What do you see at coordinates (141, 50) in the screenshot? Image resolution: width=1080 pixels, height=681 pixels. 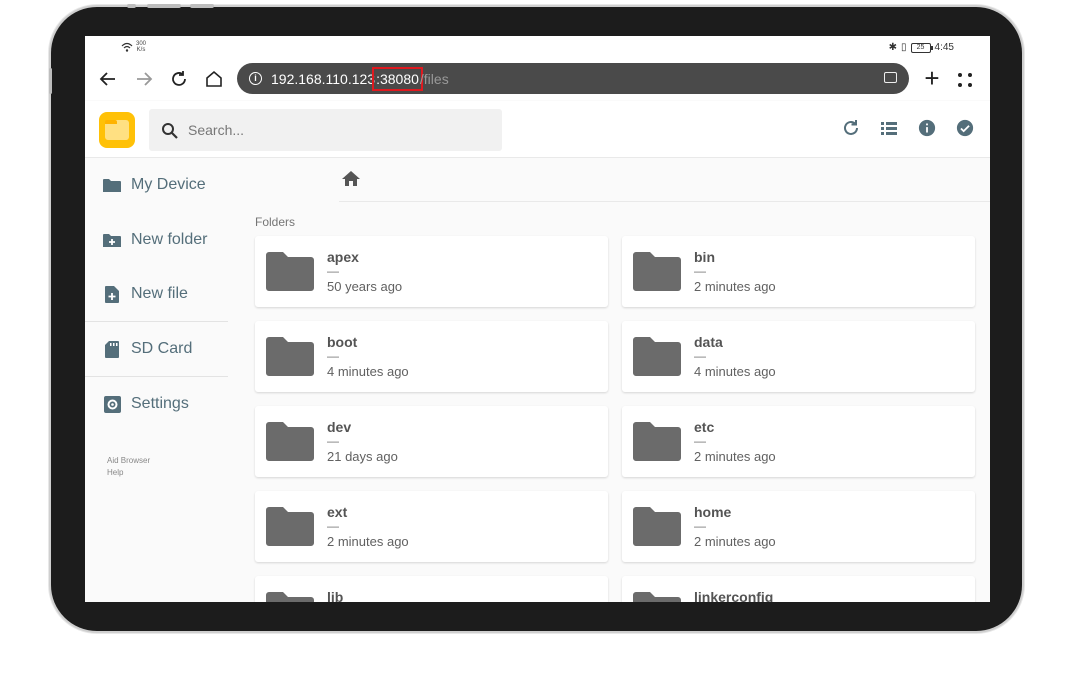 I see `network-speed-unit: K/s` at bounding box center [141, 50].